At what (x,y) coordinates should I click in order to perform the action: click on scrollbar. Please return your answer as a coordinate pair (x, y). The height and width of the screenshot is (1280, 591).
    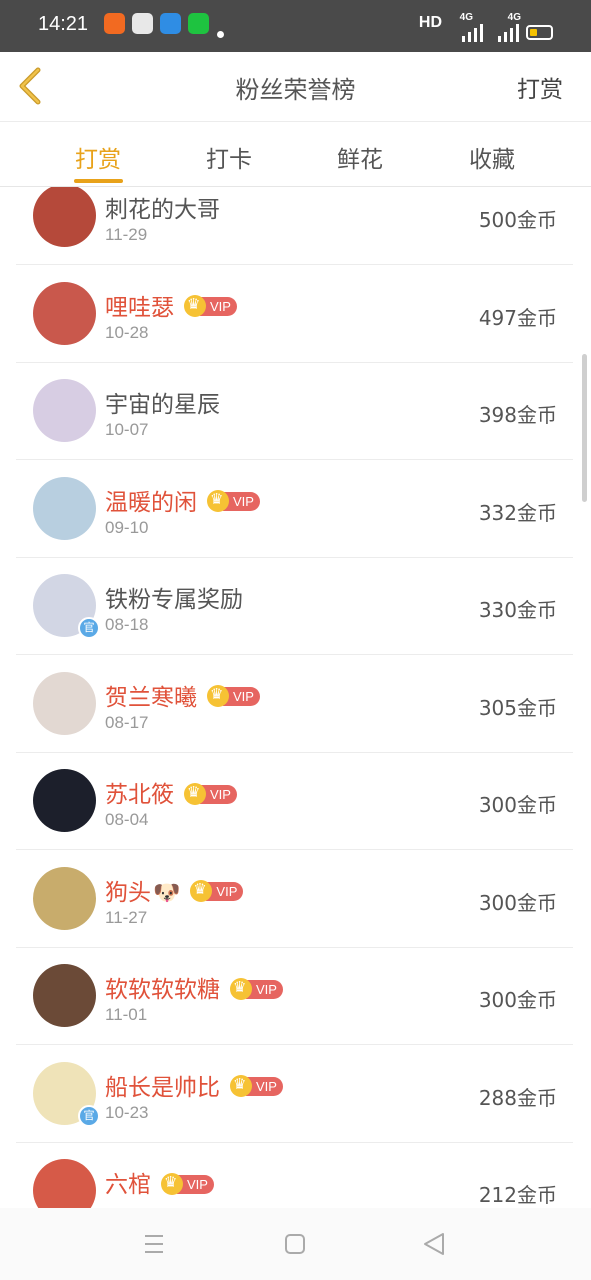
    Looking at the image, I should click on (584, 428).